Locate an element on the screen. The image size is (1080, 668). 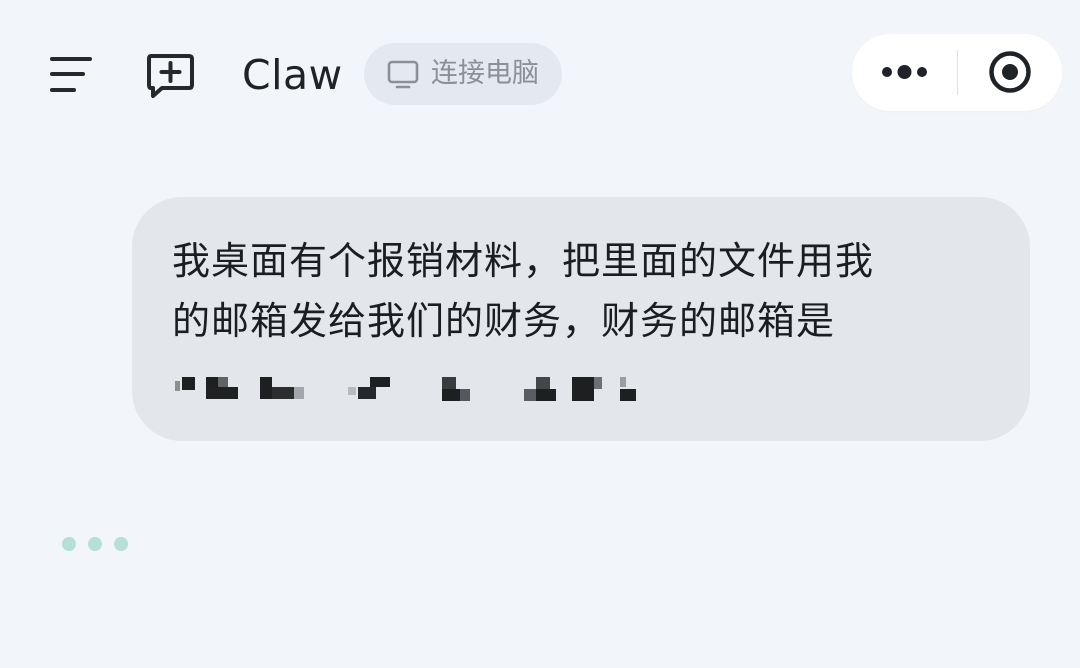
target-icon is located at coordinates (1010, 72).